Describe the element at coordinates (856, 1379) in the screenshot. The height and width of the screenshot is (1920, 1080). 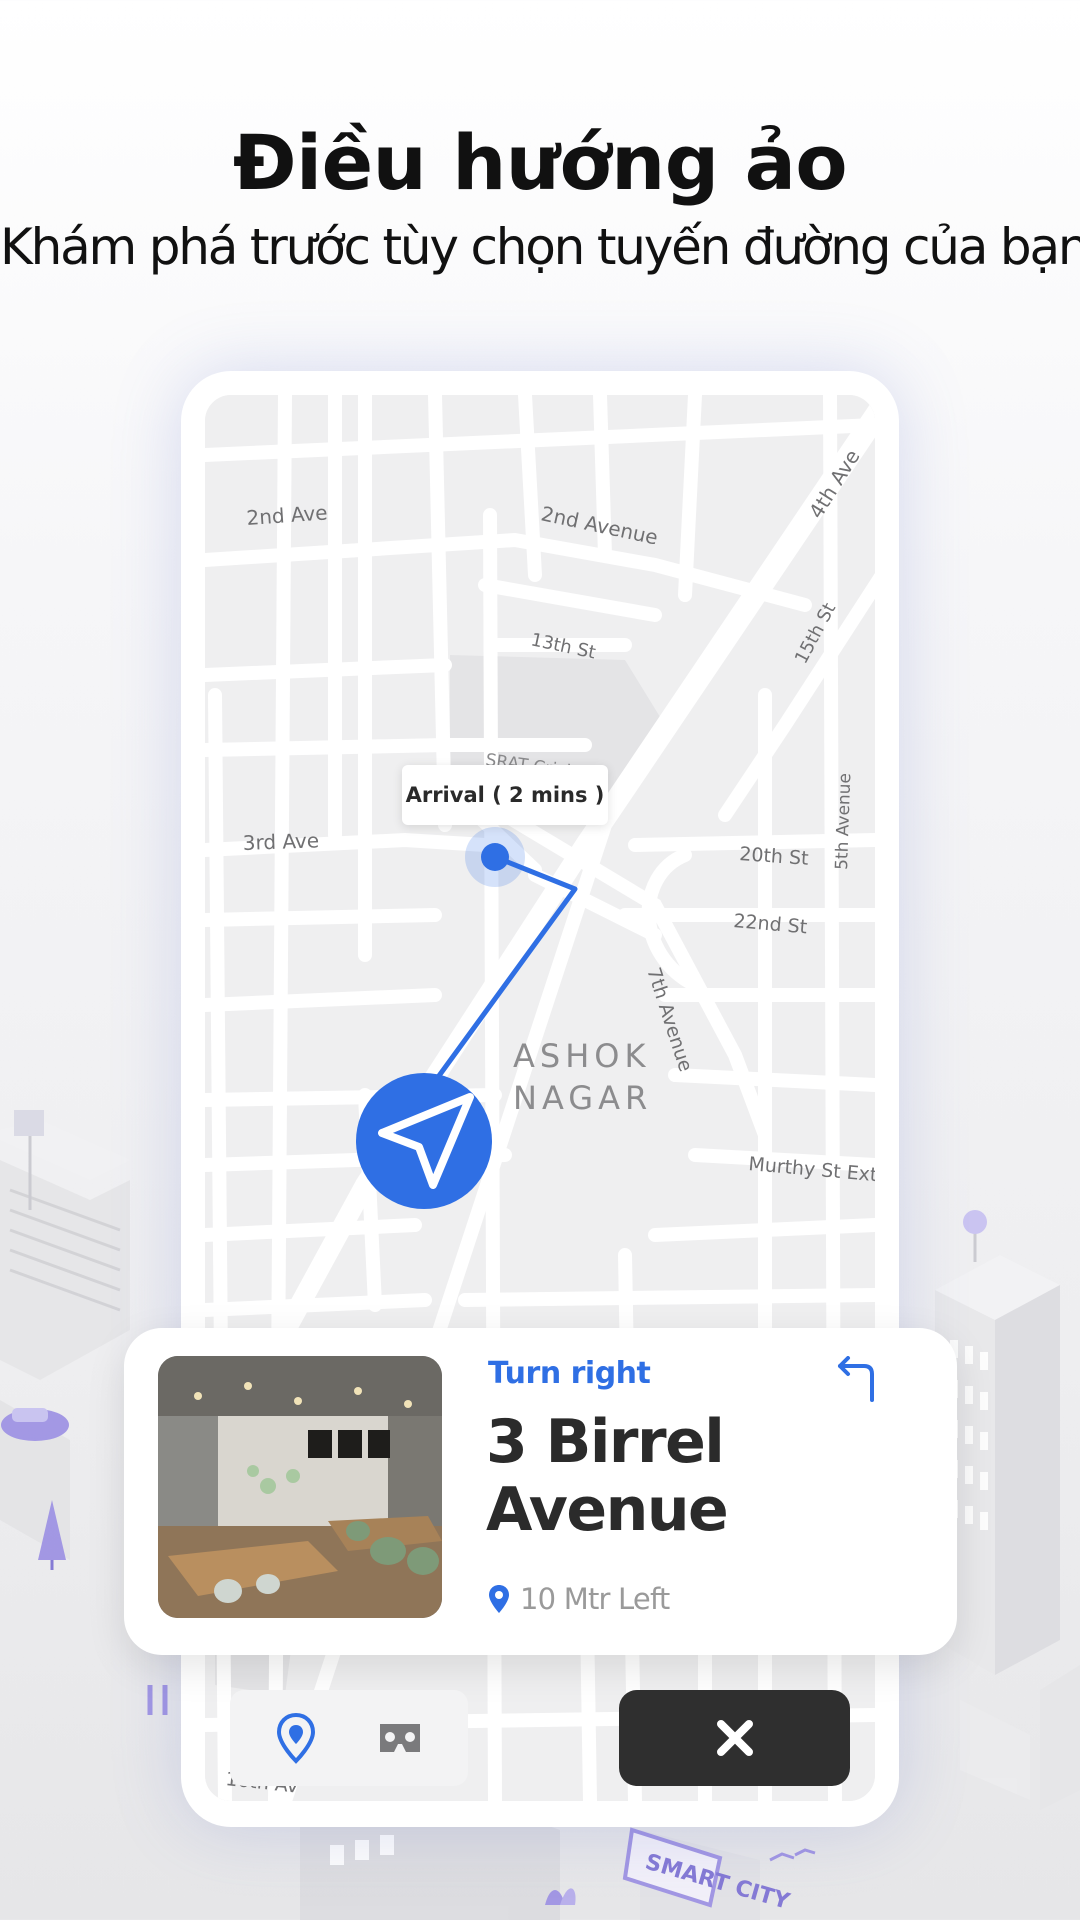
I see `turn-right-arrow-icon` at that location.